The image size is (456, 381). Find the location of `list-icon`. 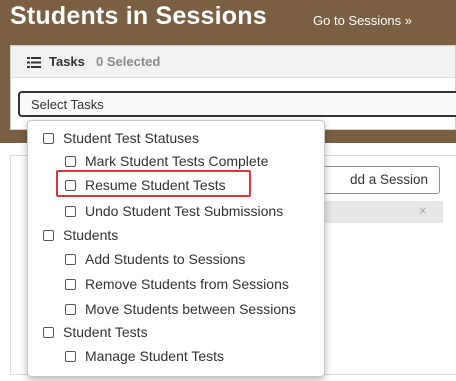

list-icon is located at coordinates (34, 62).